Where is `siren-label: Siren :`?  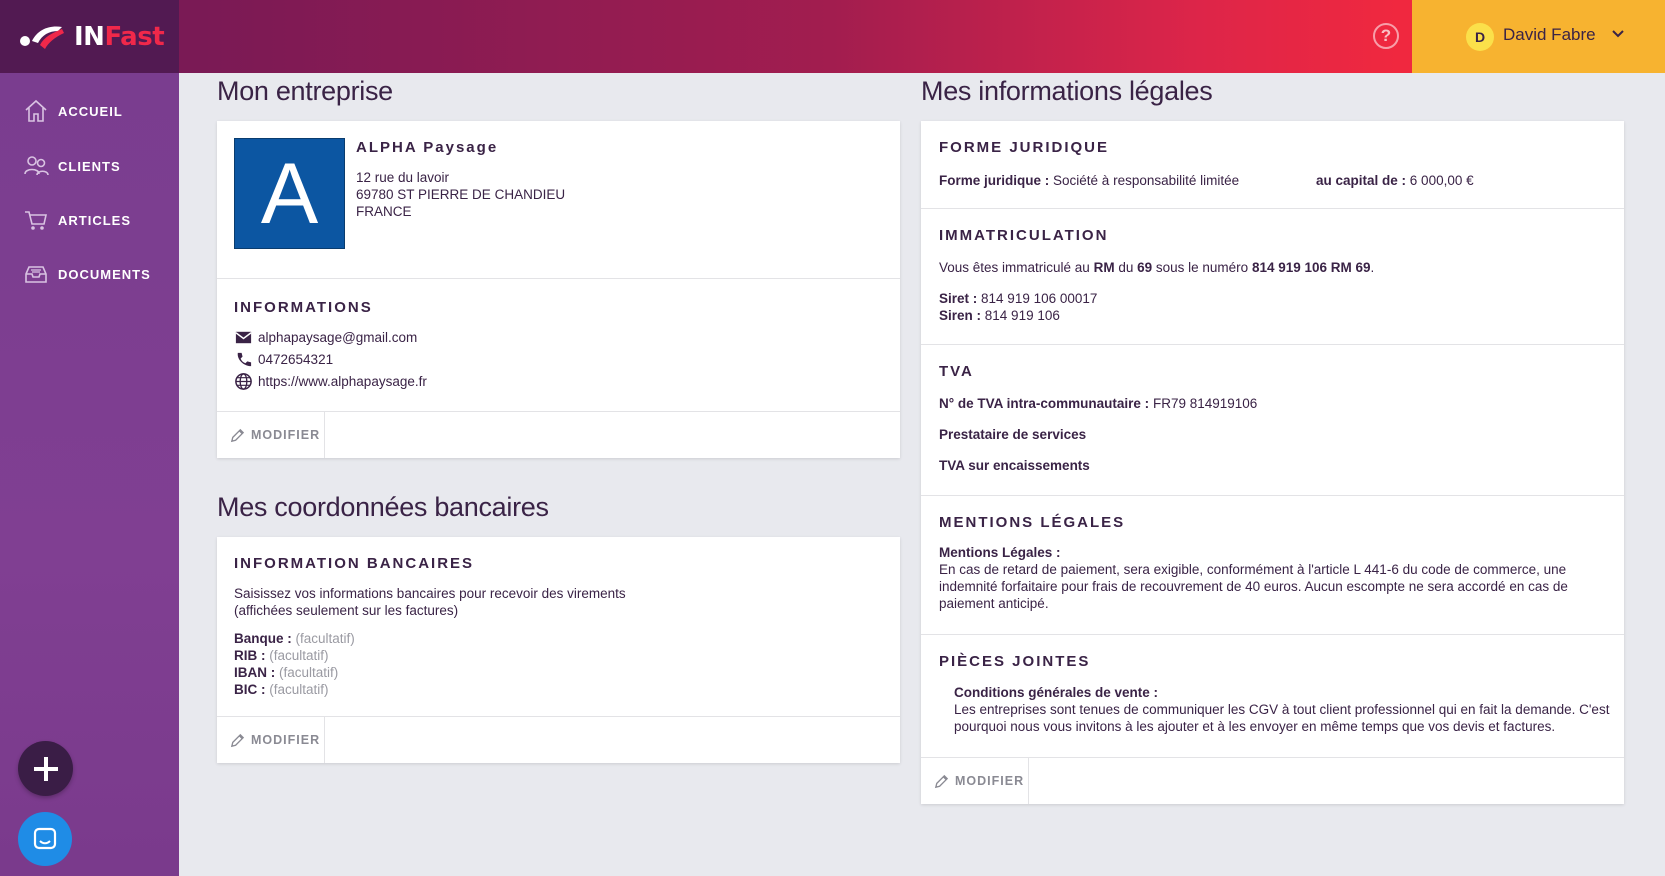 siren-label: Siren : is located at coordinates (960, 315).